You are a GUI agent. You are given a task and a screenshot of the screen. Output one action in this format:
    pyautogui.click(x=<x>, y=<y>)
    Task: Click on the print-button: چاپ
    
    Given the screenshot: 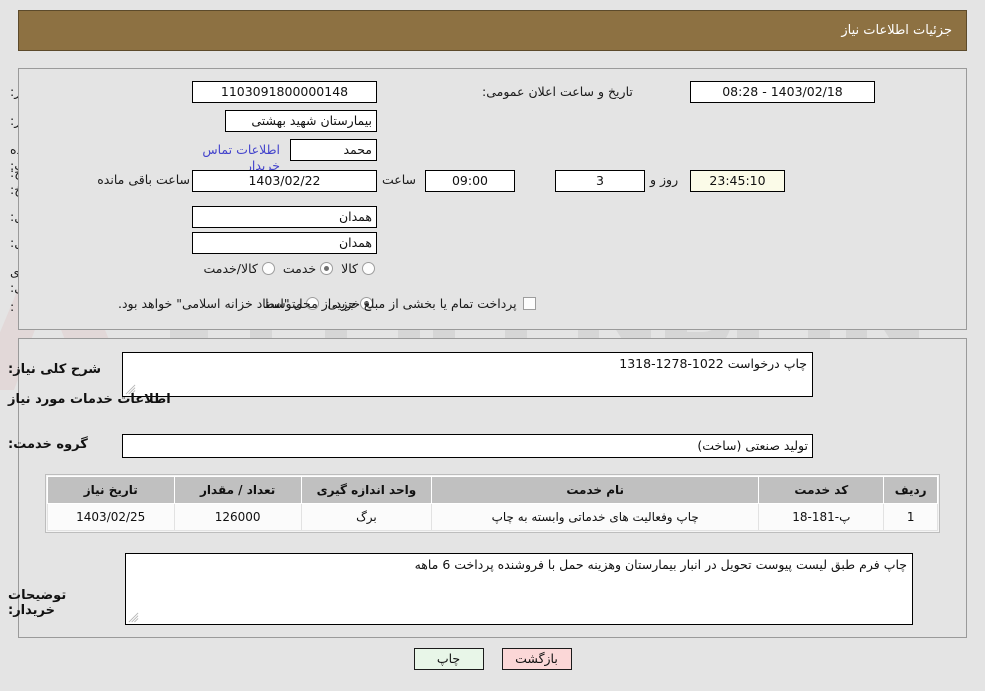 What is the action you would take?
    pyautogui.click(x=448, y=659)
    